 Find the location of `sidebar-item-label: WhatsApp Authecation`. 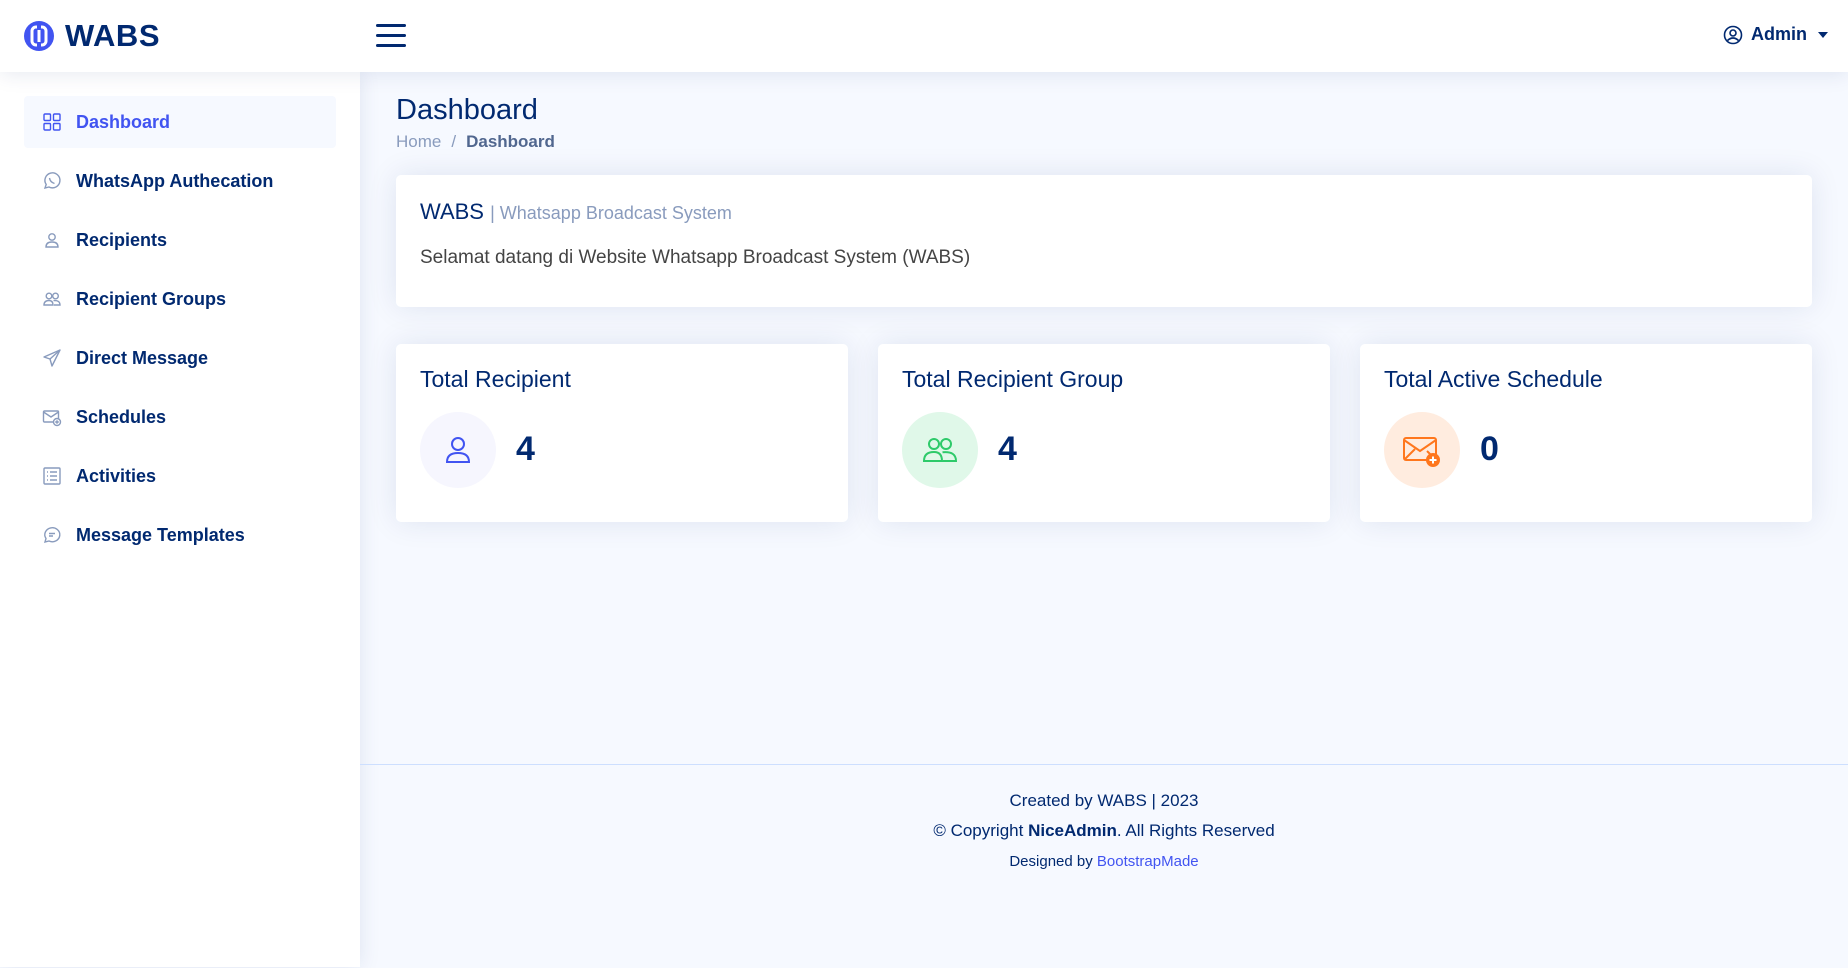

sidebar-item-label: WhatsApp Authecation is located at coordinates (175, 180).